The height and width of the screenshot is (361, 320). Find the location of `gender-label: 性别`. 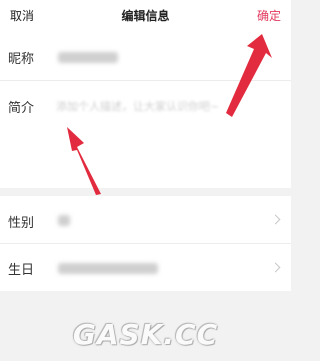

gender-label: 性别 is located at coordinates (21, 223).